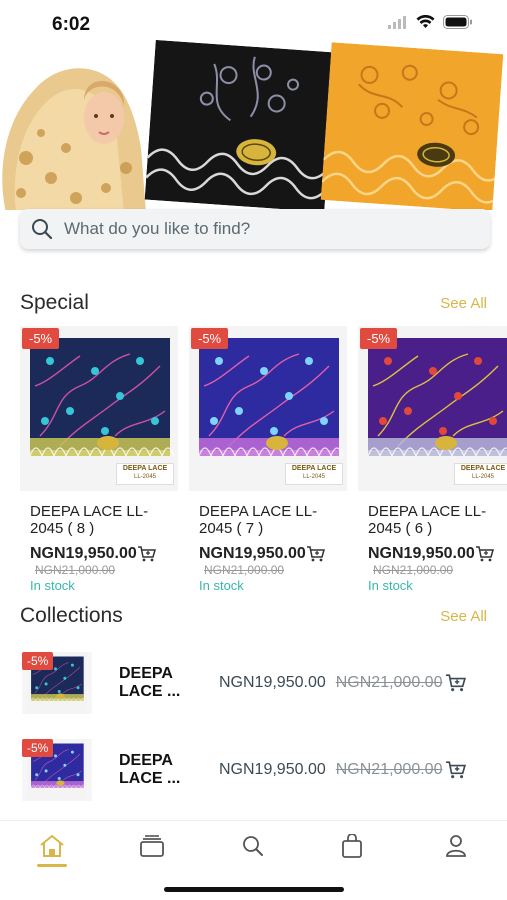 The width and height of the screenshot is (507, 900). I want to click on search-bar, so click(255, 229).